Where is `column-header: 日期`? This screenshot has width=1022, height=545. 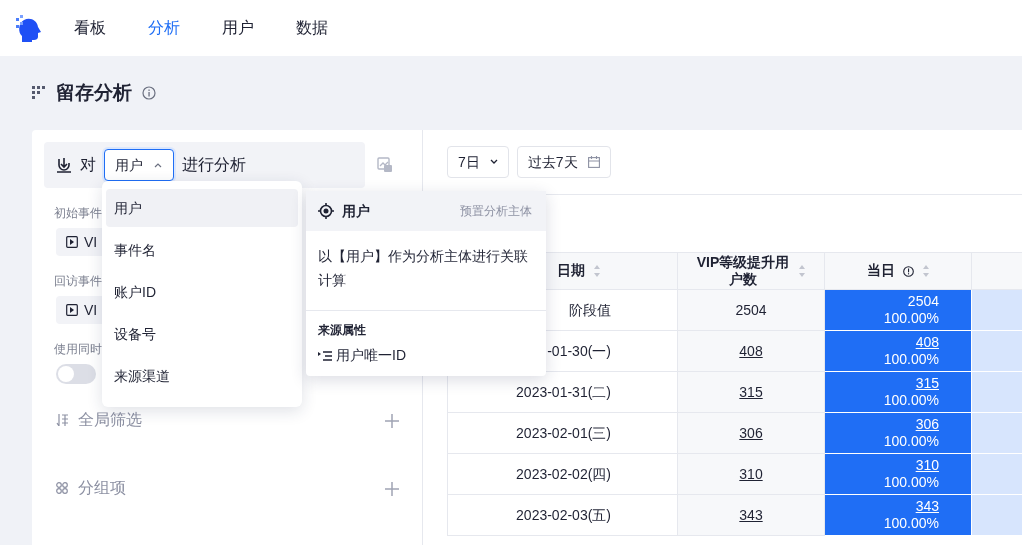 column-header: 日期 is located at coordinates (571, 271).